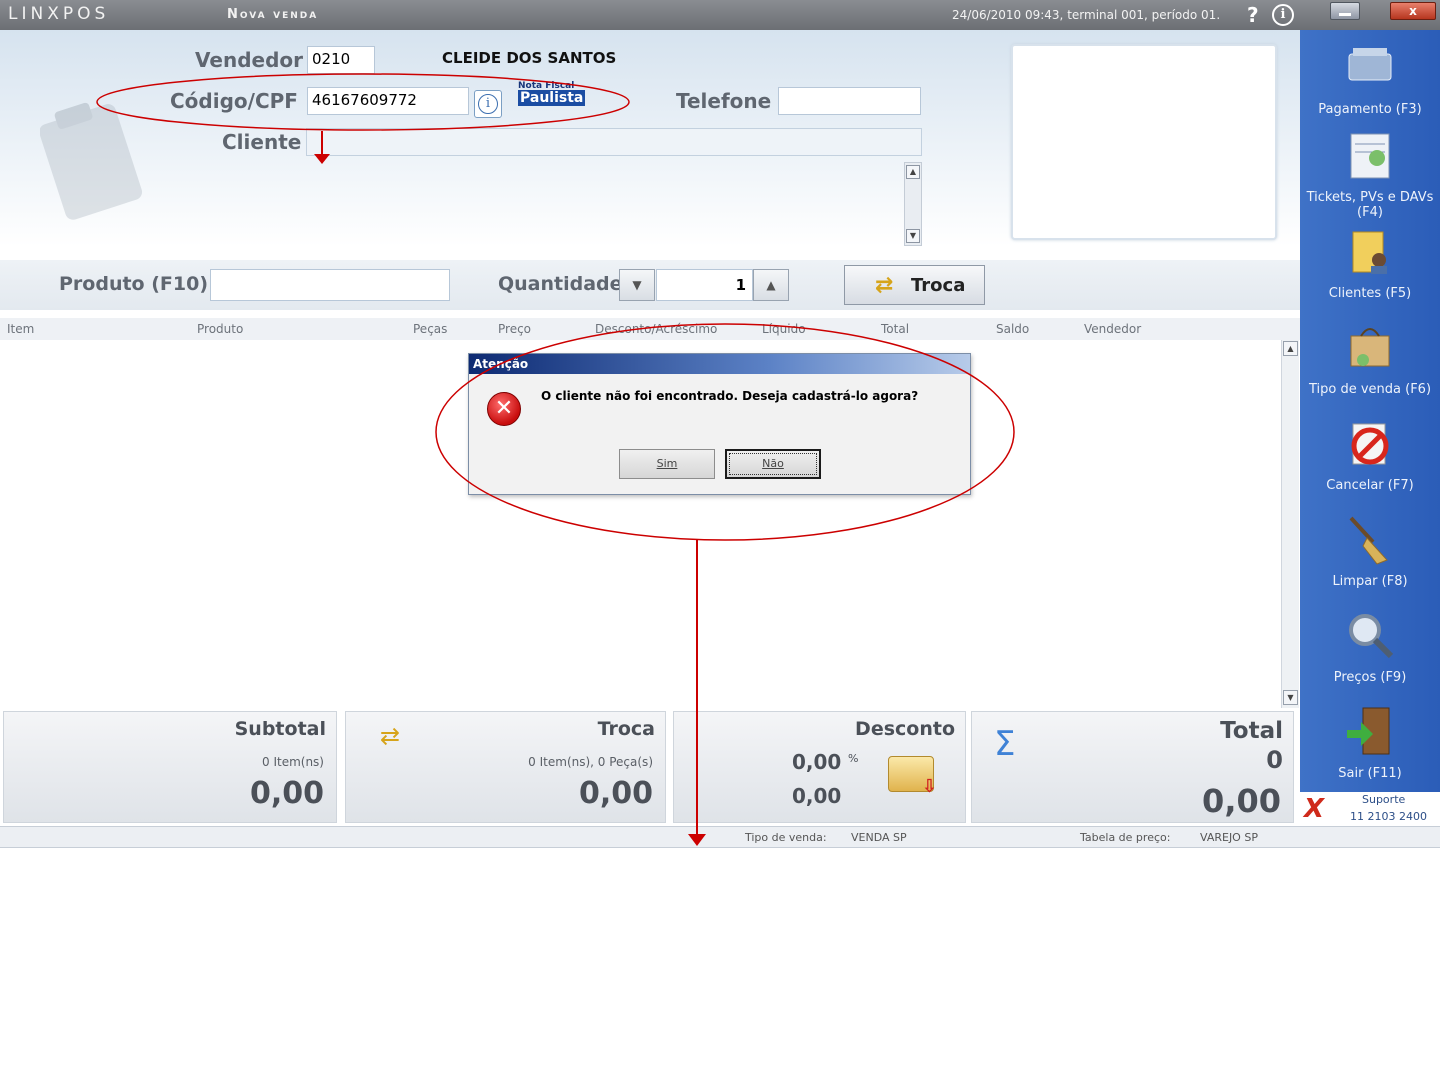 The image size is (1440, 1080). I want to click on codigo-cpf-field: 46167609772, so click(388, 101).